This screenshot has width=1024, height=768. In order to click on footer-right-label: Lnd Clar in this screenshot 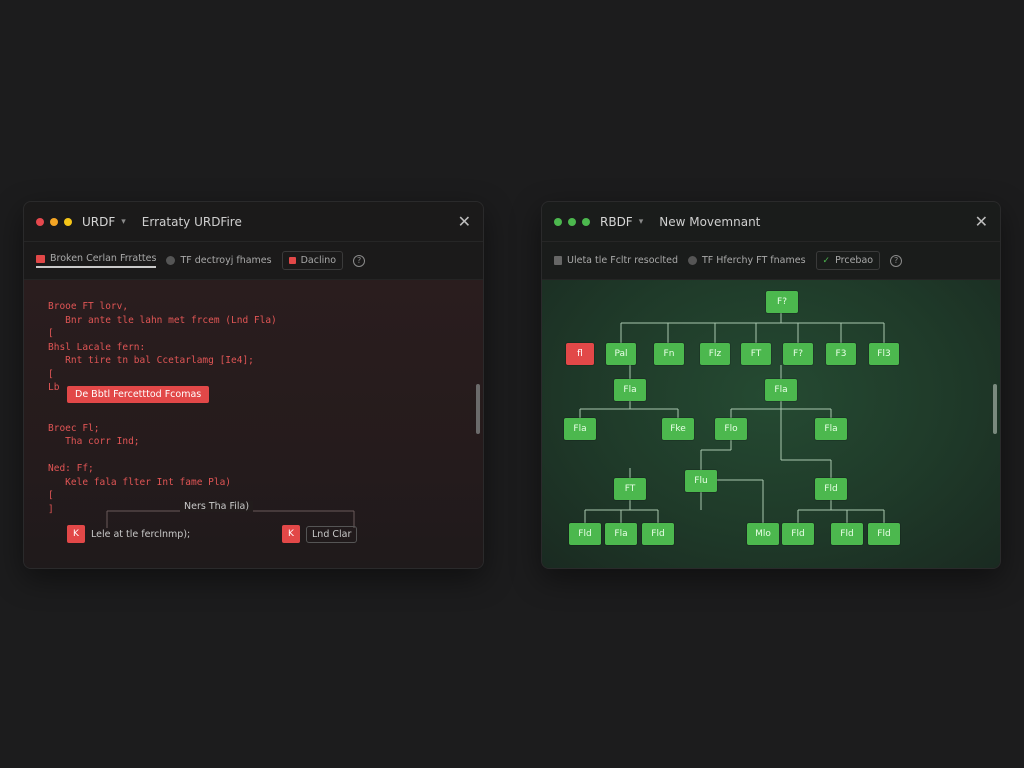, I will do `click(332, 534)`.